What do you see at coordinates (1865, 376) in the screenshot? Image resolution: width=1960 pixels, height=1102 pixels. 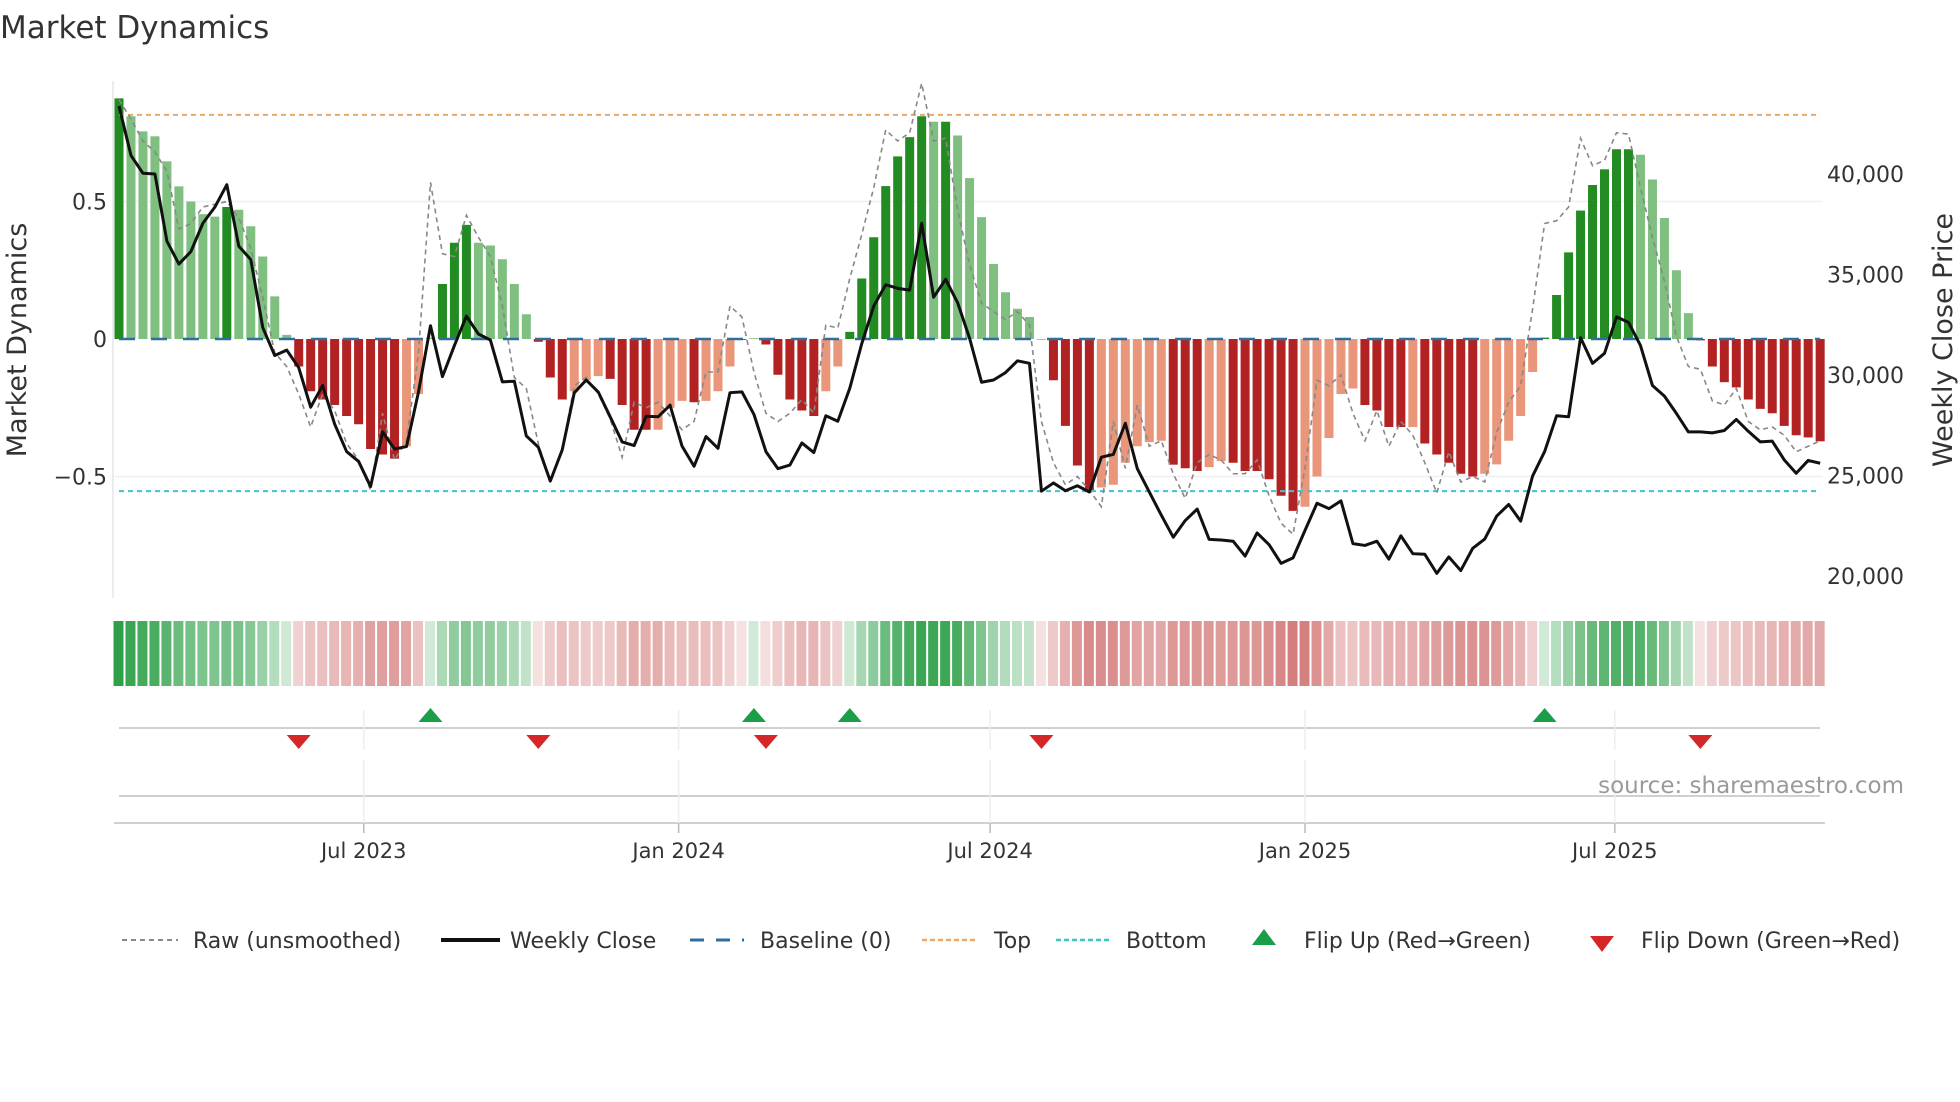 I see `y2-ticks: 40,000 35,000 30,000 25,000 20,000` at bounding box center [1865, 376].